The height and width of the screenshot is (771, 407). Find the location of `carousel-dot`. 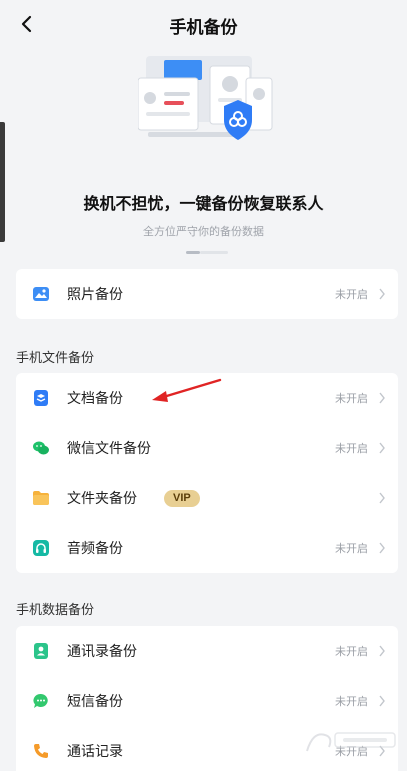

carousel-dot is located at coordinates (214, 252).